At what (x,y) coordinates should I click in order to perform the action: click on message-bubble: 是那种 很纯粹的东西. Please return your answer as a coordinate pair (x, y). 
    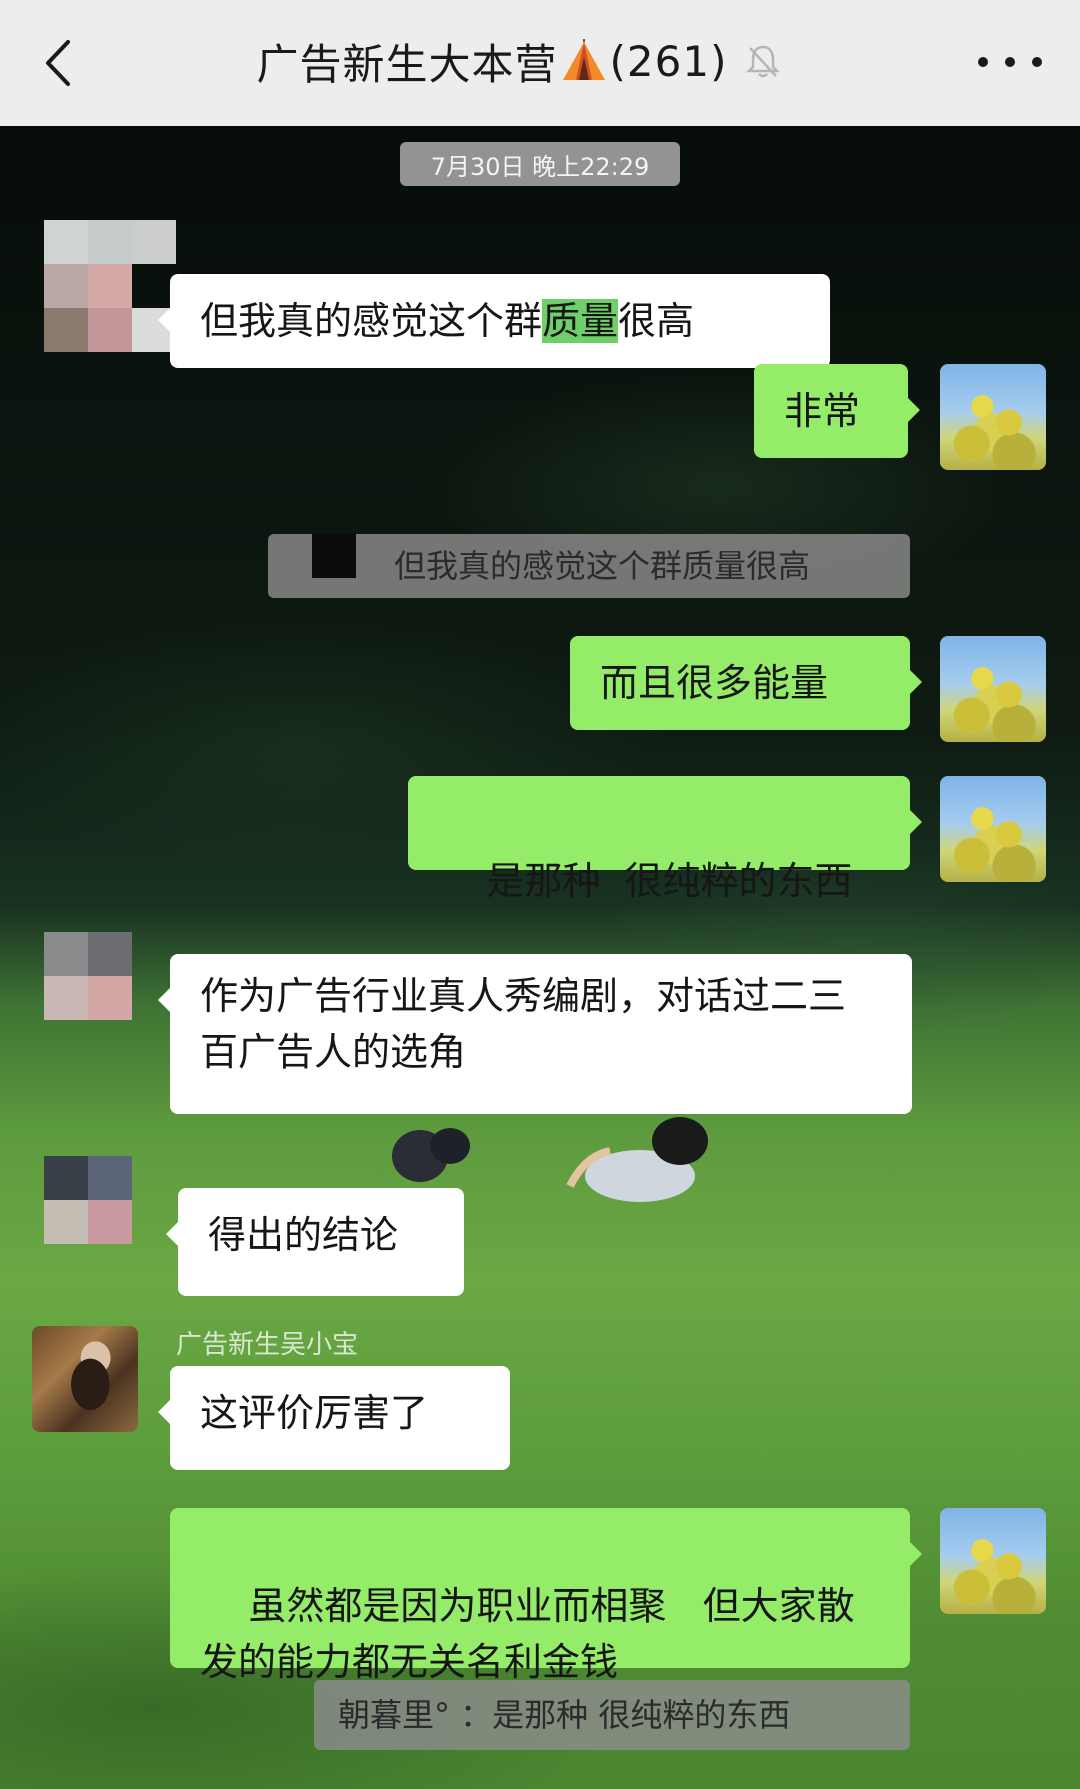
    Looking at the image, I should click on (665, 839).